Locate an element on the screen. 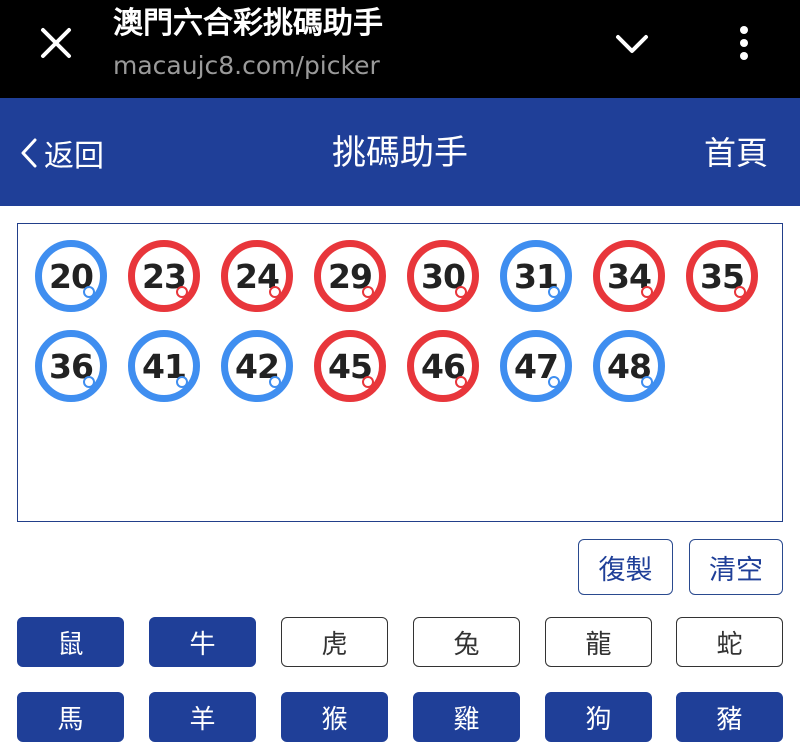 The height and width of the screenshot is (746, 800). close-button is located at coordinates (56, 43).